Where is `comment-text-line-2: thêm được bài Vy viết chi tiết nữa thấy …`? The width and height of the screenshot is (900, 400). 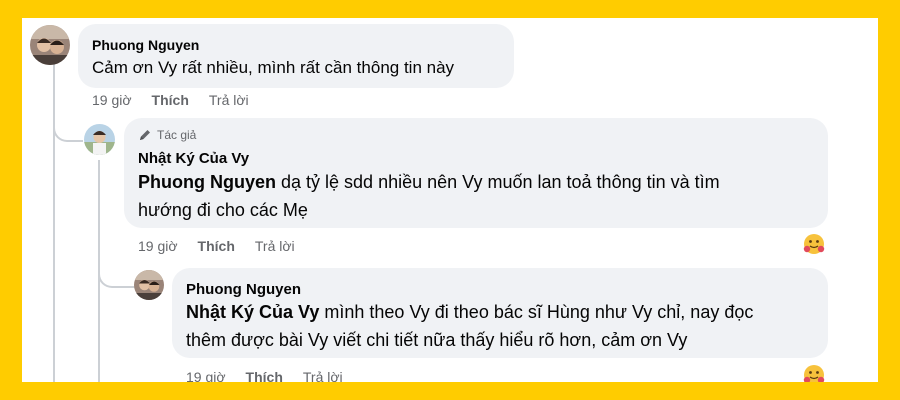 comment-text-line-2: thêm được bài Vy viết chi tiết nữa thấy … is located at coordinates (437, 340).